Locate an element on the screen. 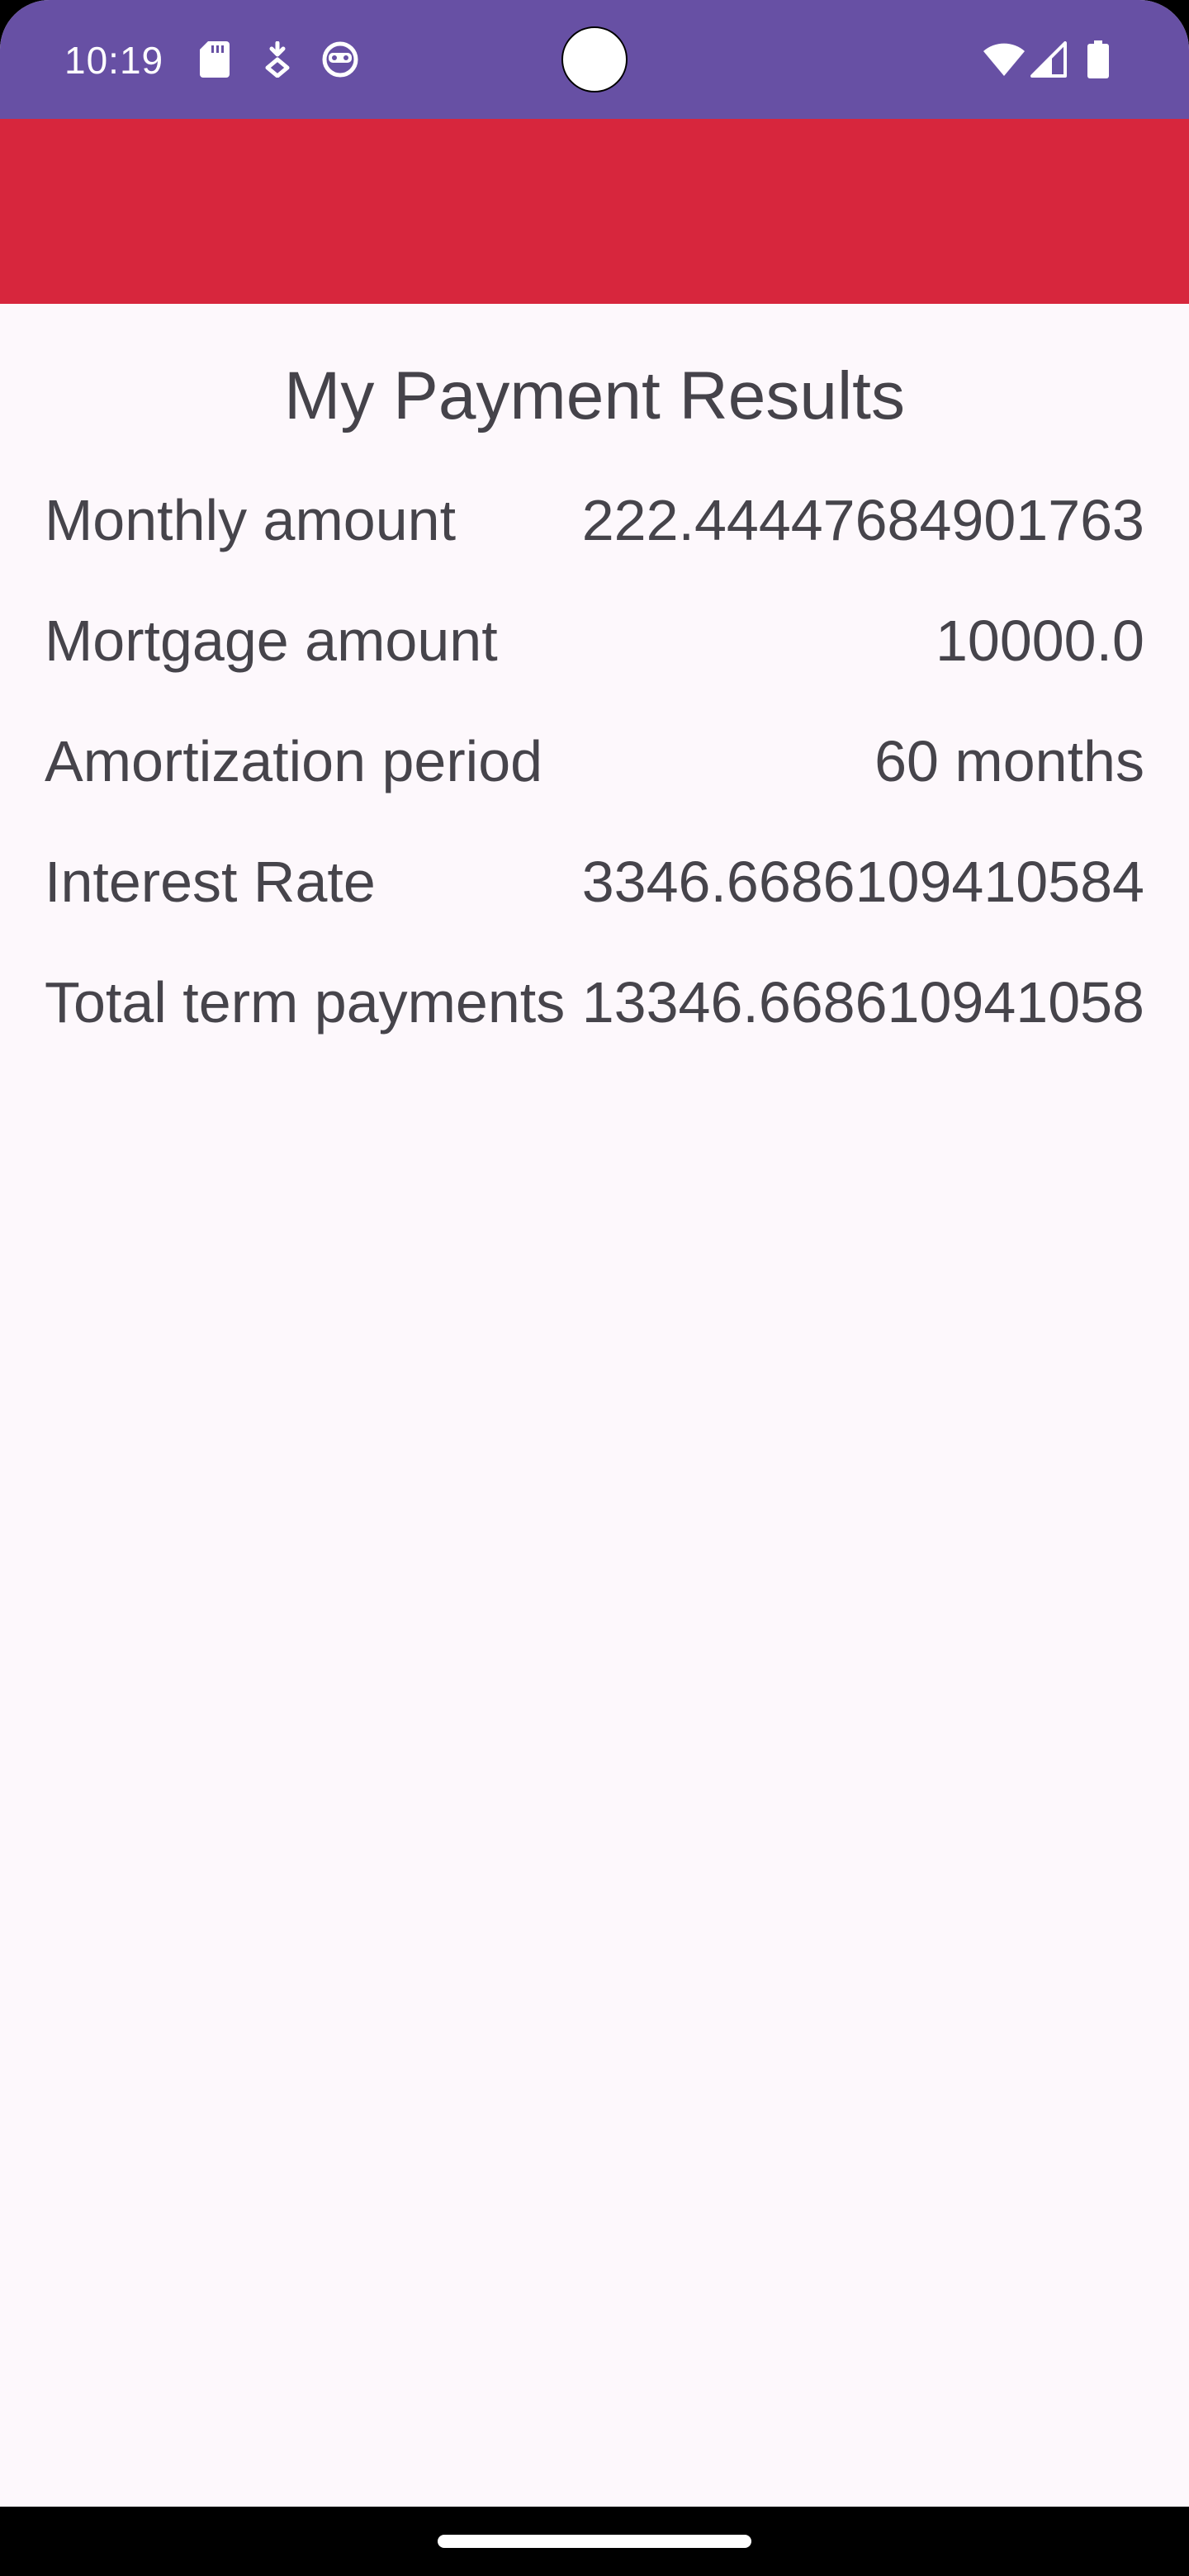 This screenshot has width=1189, height=2576. result-row-total-term-payments: Total term payments 13346.668610941058 is located at coordinates (594, 1028).